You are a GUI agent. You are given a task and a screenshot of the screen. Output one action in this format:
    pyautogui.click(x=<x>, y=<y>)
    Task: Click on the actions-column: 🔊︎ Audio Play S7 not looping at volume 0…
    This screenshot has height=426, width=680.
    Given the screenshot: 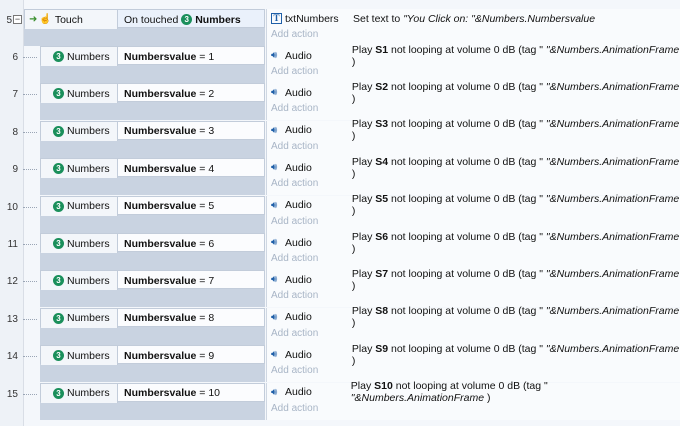 What is the action you would take?
    pyautogui.click(x=473, y=288)
    